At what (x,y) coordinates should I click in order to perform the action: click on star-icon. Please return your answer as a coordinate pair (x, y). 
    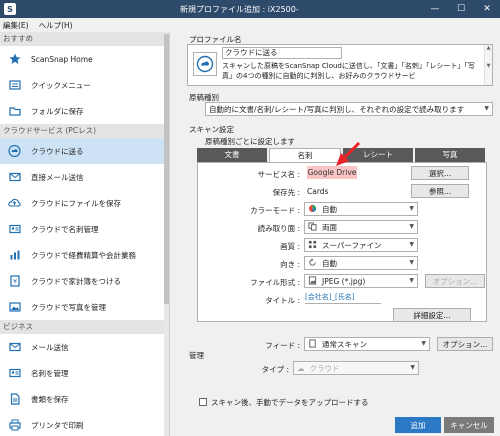
    Looking at the image, I should click on (14, 59).